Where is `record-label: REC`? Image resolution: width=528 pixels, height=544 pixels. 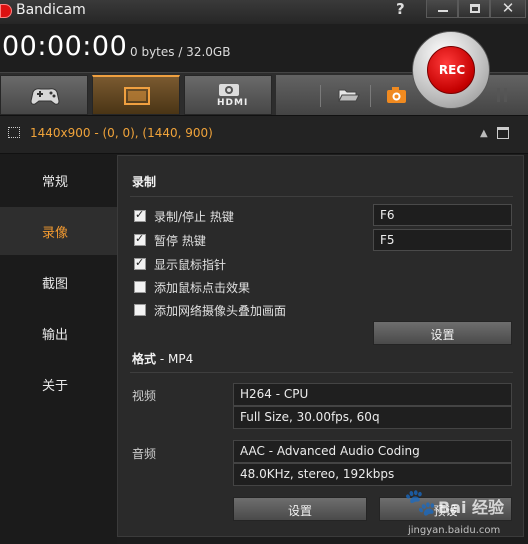 record-label: REC is located at coordinates (452, 70).